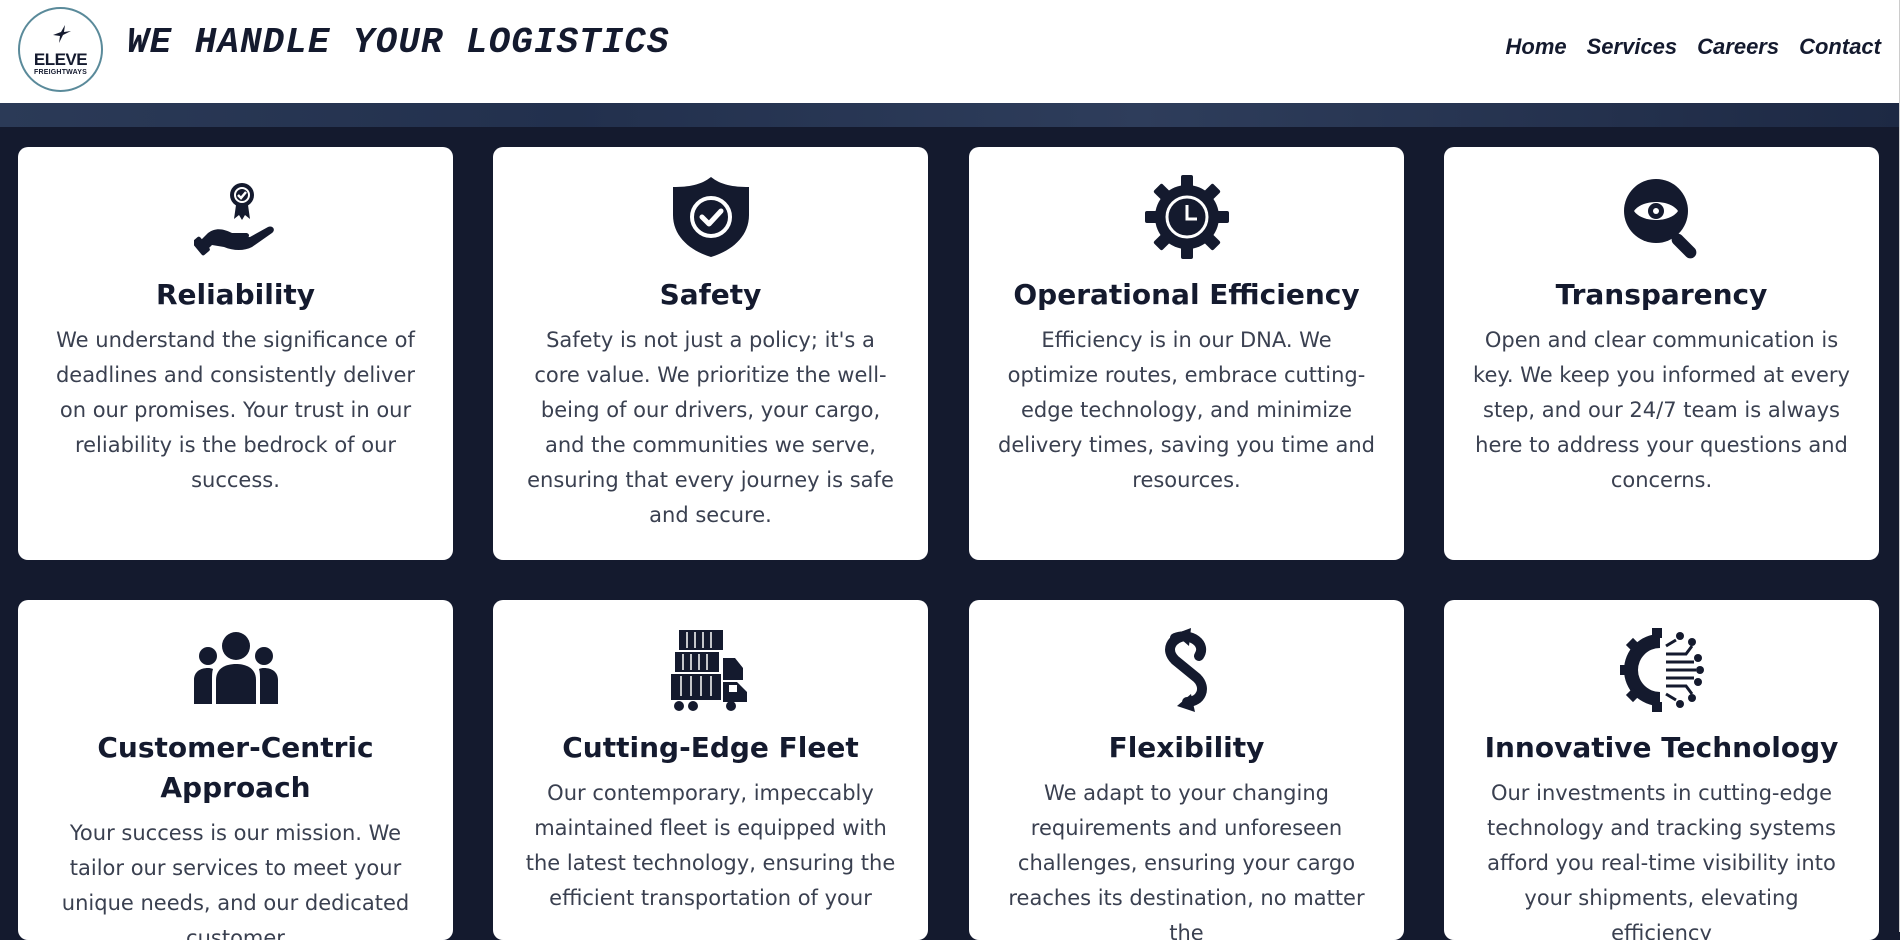 This screenshot has height=940, width=1900. I want to click on bird-logo-icon, so click(62, 34).